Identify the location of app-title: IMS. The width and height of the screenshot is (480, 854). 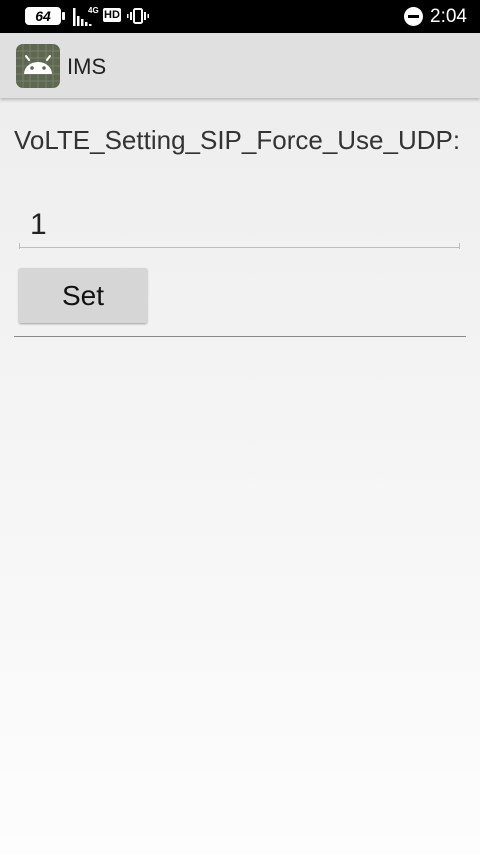
(87, 66).